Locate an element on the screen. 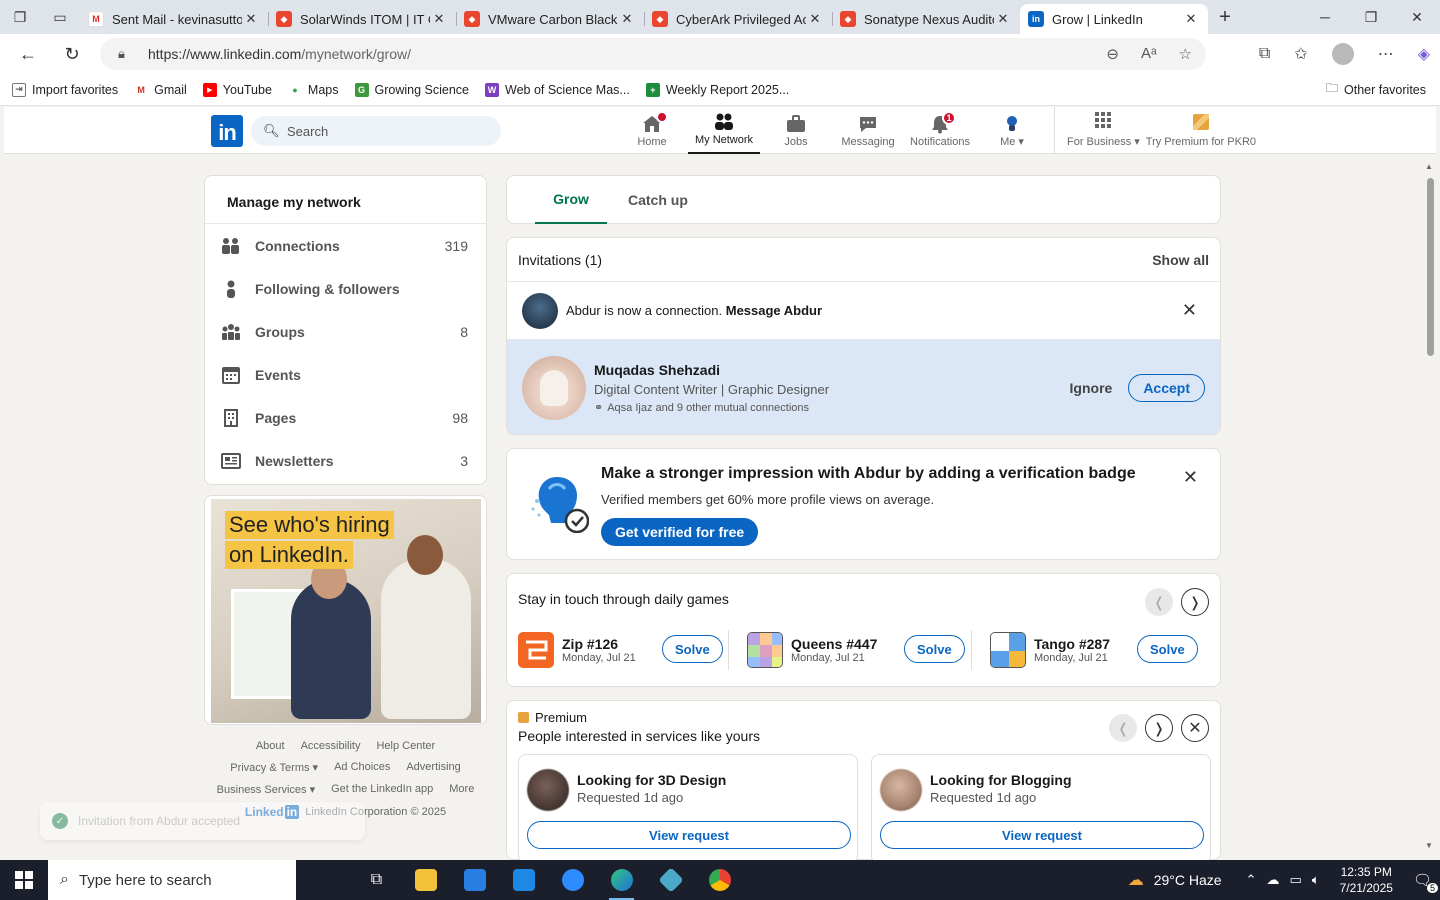  nav-try-premium: Try Premium for PKR0 is located at coordinates (1204, 130).